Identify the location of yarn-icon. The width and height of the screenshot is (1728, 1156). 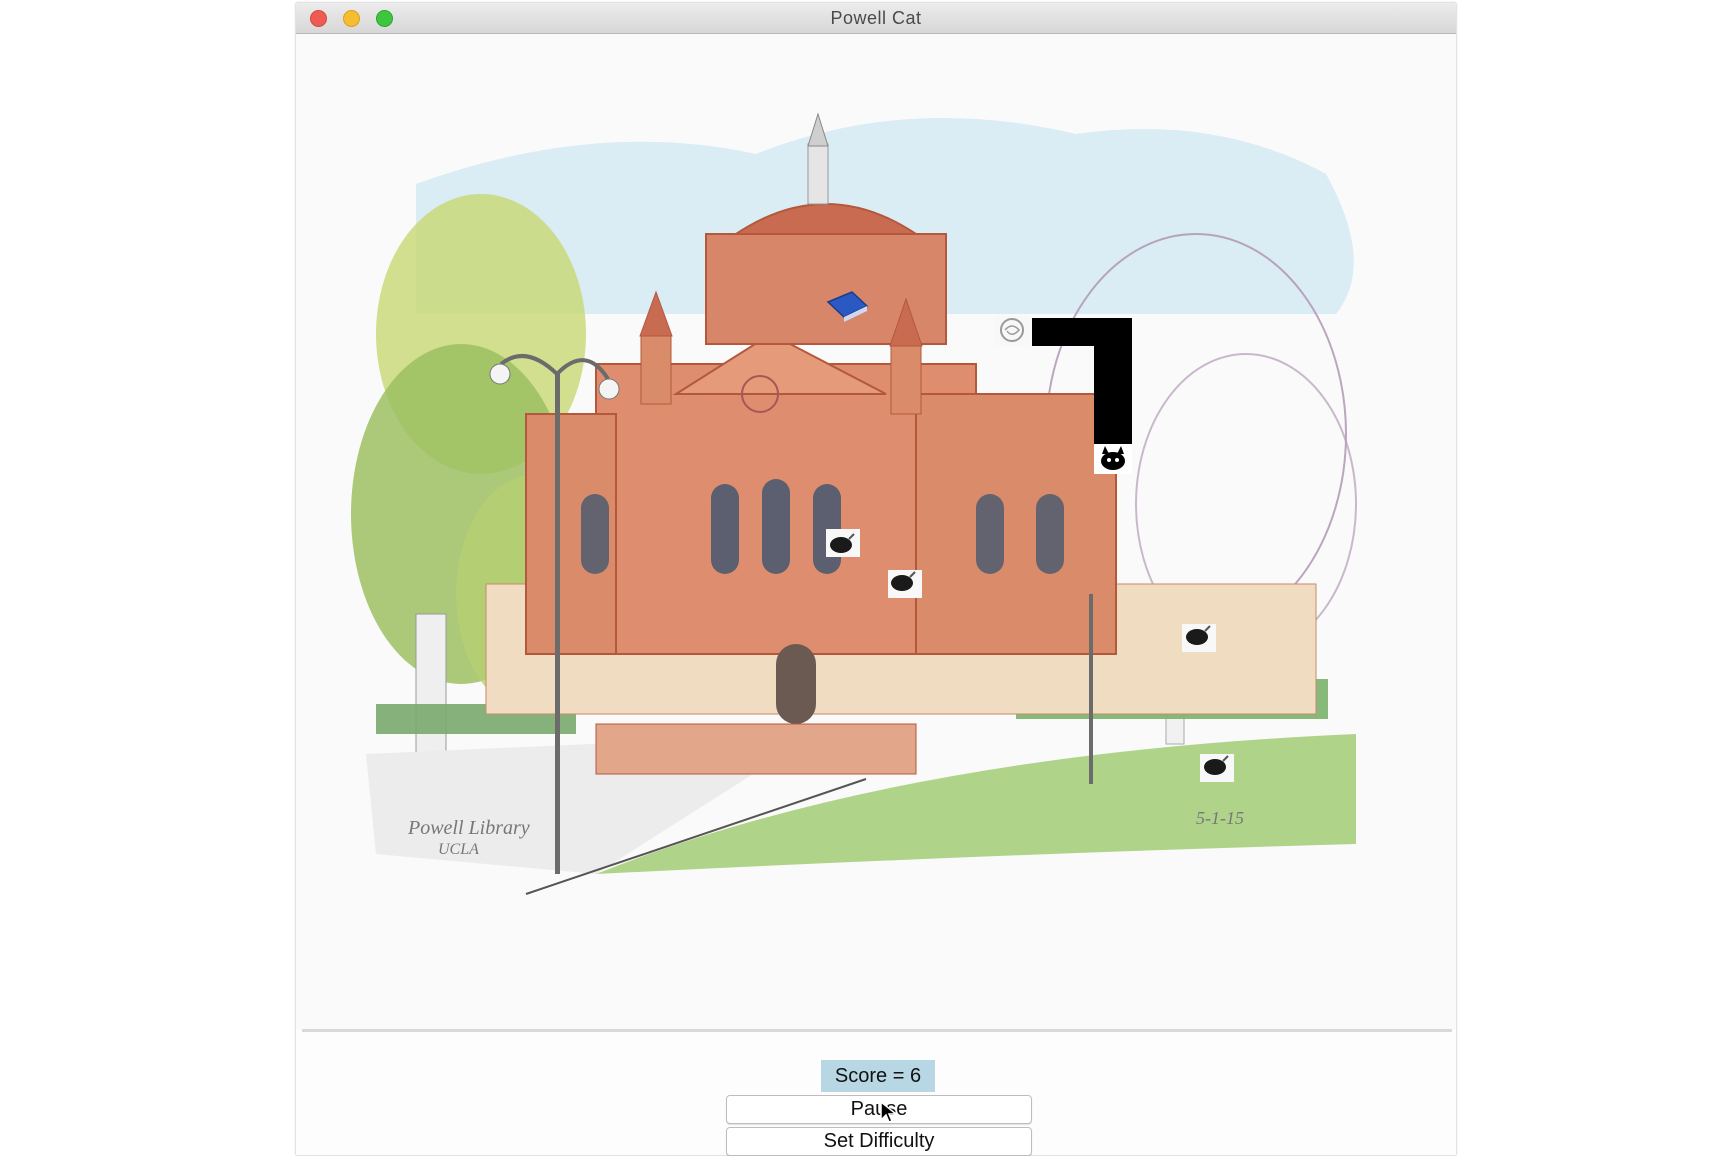
(1012, 331).